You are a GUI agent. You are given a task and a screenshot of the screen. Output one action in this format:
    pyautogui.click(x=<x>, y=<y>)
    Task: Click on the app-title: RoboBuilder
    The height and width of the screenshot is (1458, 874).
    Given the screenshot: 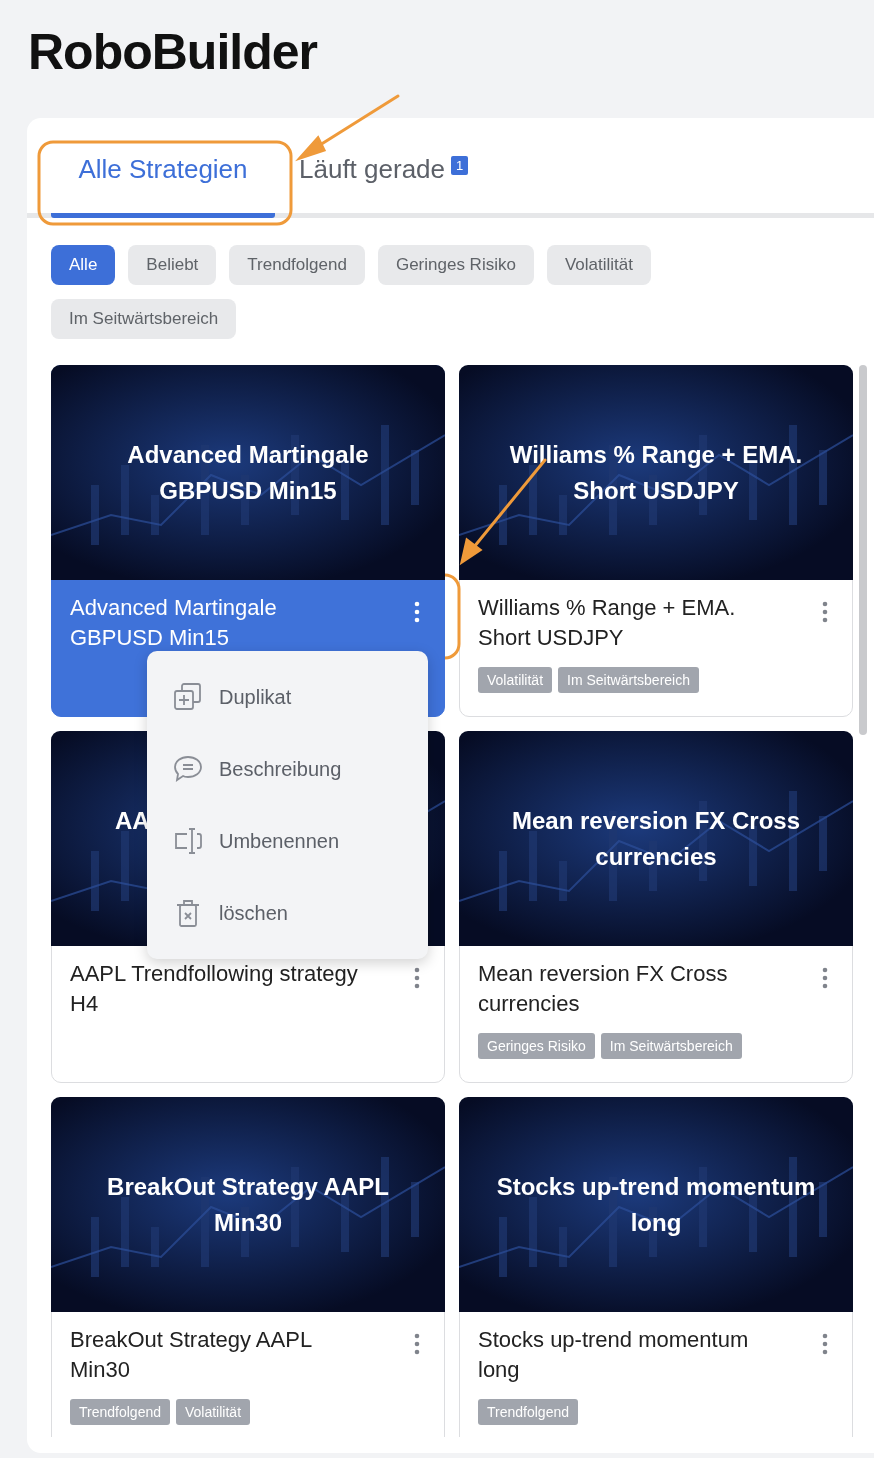 What is the action you would take?
    pyautogui.click(x=173, y=52)
    